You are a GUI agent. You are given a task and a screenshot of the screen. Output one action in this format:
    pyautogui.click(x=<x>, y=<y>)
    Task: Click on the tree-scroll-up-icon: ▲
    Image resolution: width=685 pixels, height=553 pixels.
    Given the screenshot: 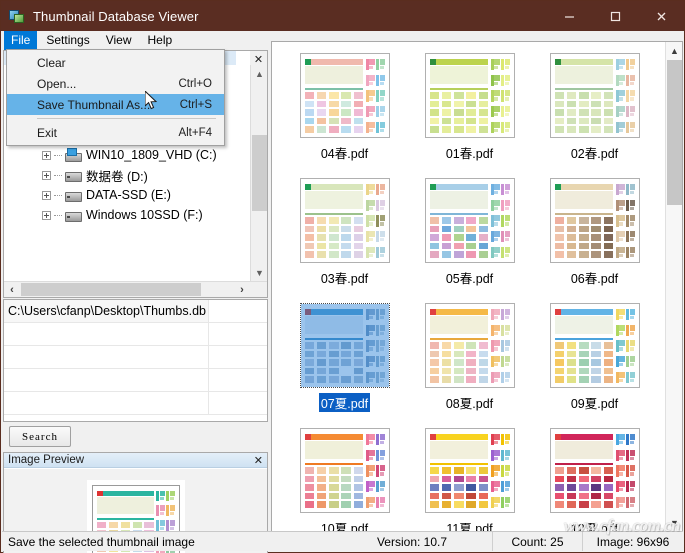 What is the action you would take?
    pyautogui.click(x=259, y=73)
    